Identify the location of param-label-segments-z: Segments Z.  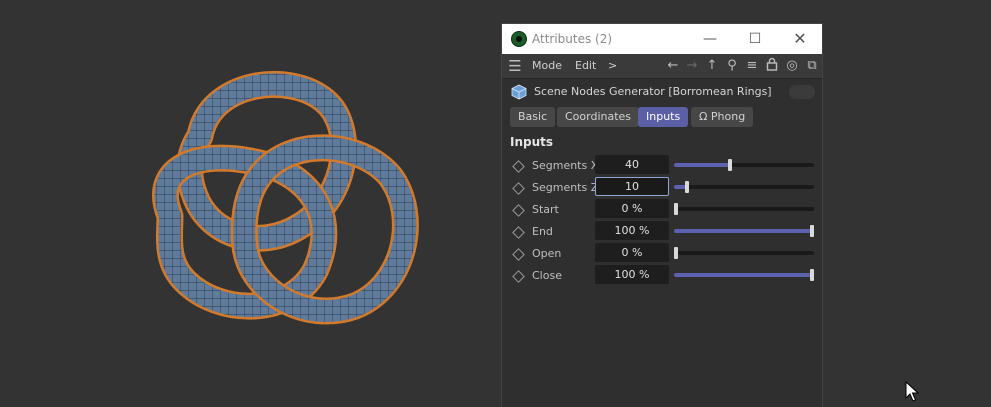
(565, 187).